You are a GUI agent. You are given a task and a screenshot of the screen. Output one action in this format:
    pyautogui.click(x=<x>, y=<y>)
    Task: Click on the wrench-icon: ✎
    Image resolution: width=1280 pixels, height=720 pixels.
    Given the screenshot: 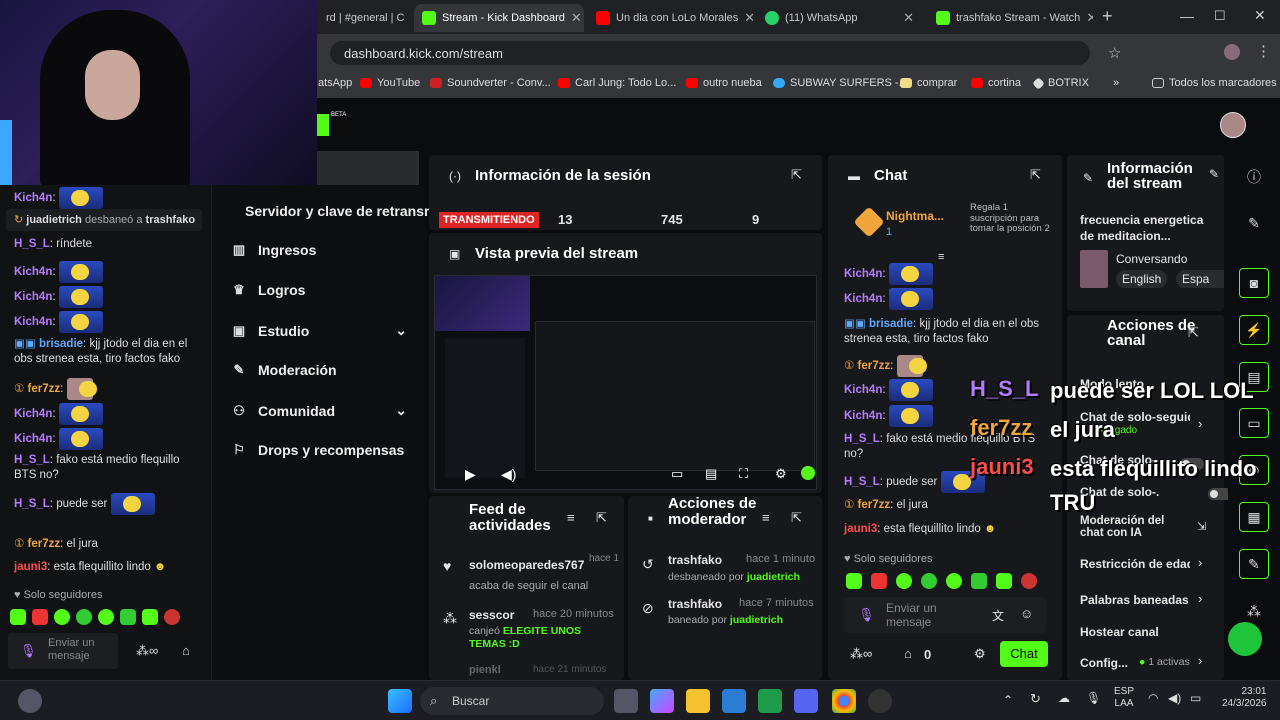 What is the action you would take?
    pyautogui.click(x=1254, y=564)
    